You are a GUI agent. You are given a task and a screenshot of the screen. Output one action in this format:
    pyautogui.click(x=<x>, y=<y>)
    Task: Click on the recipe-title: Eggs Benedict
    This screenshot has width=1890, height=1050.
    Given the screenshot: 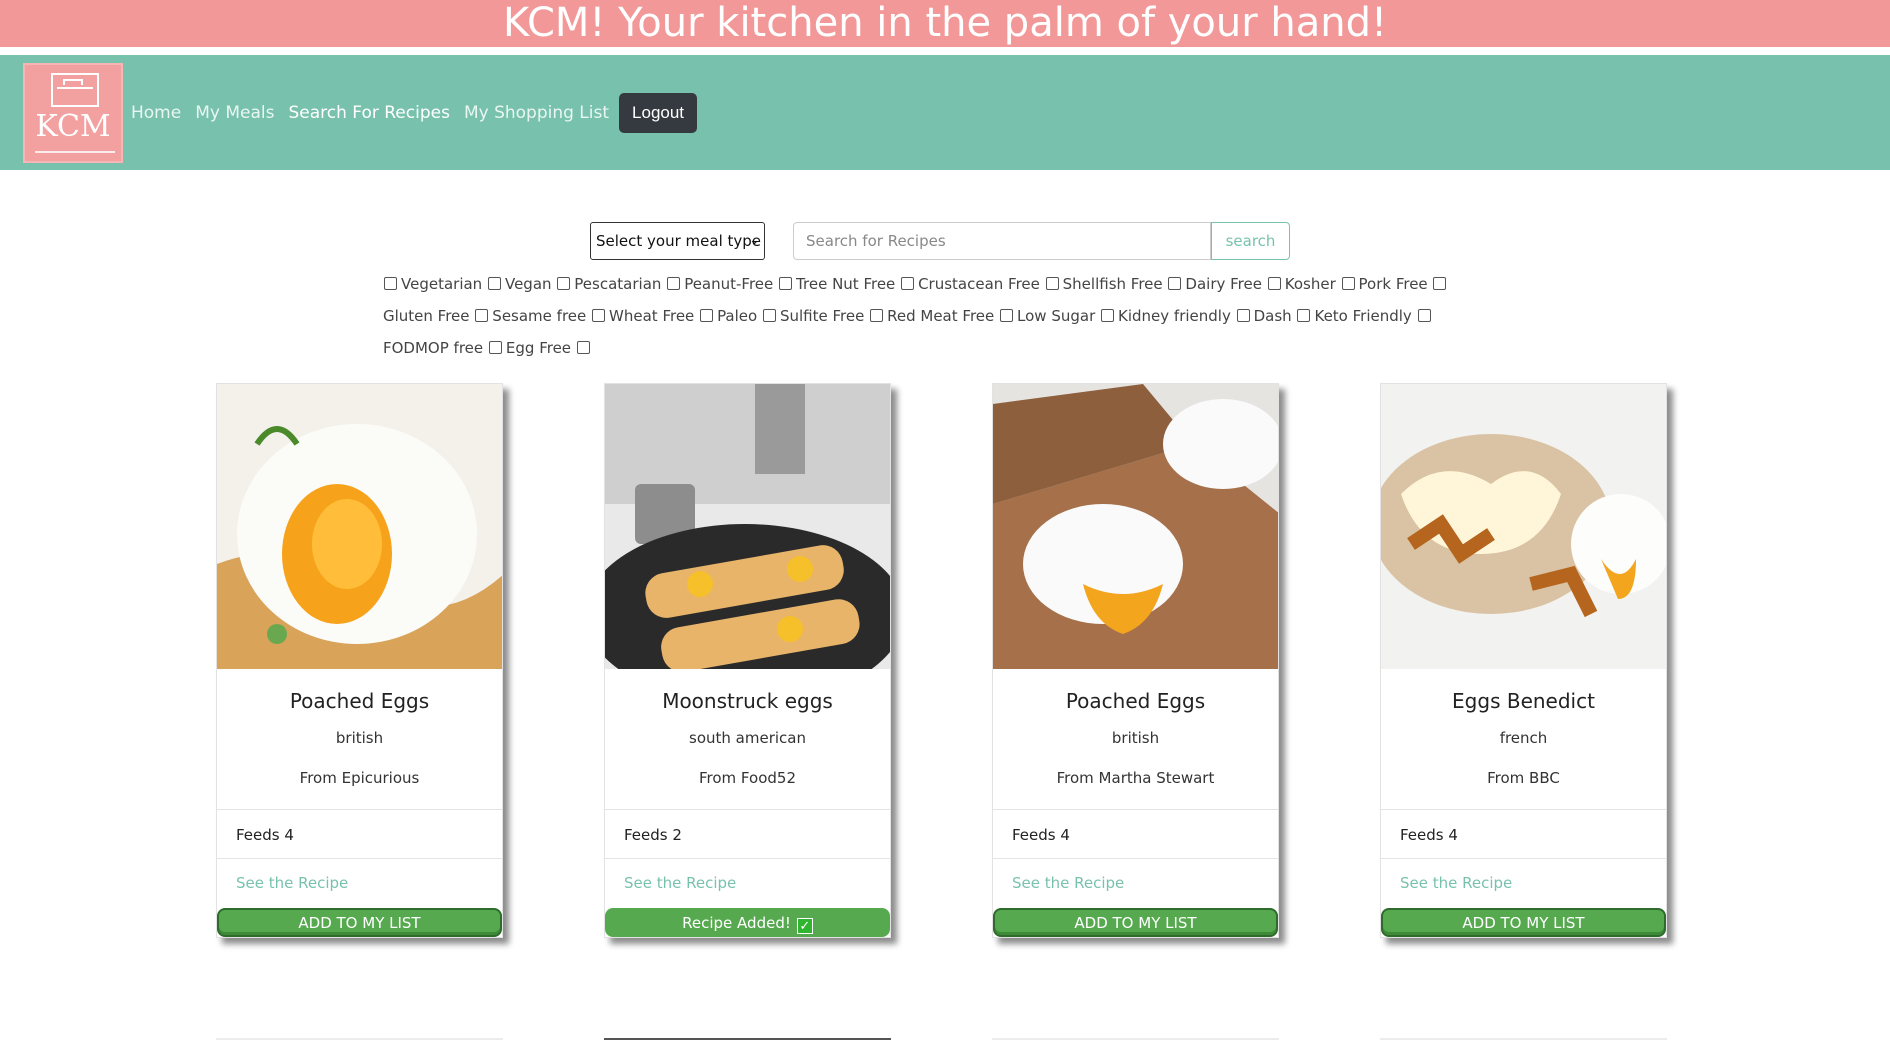 What is the action you would take?
    pyautogui.click(x=1523, y=701)
    